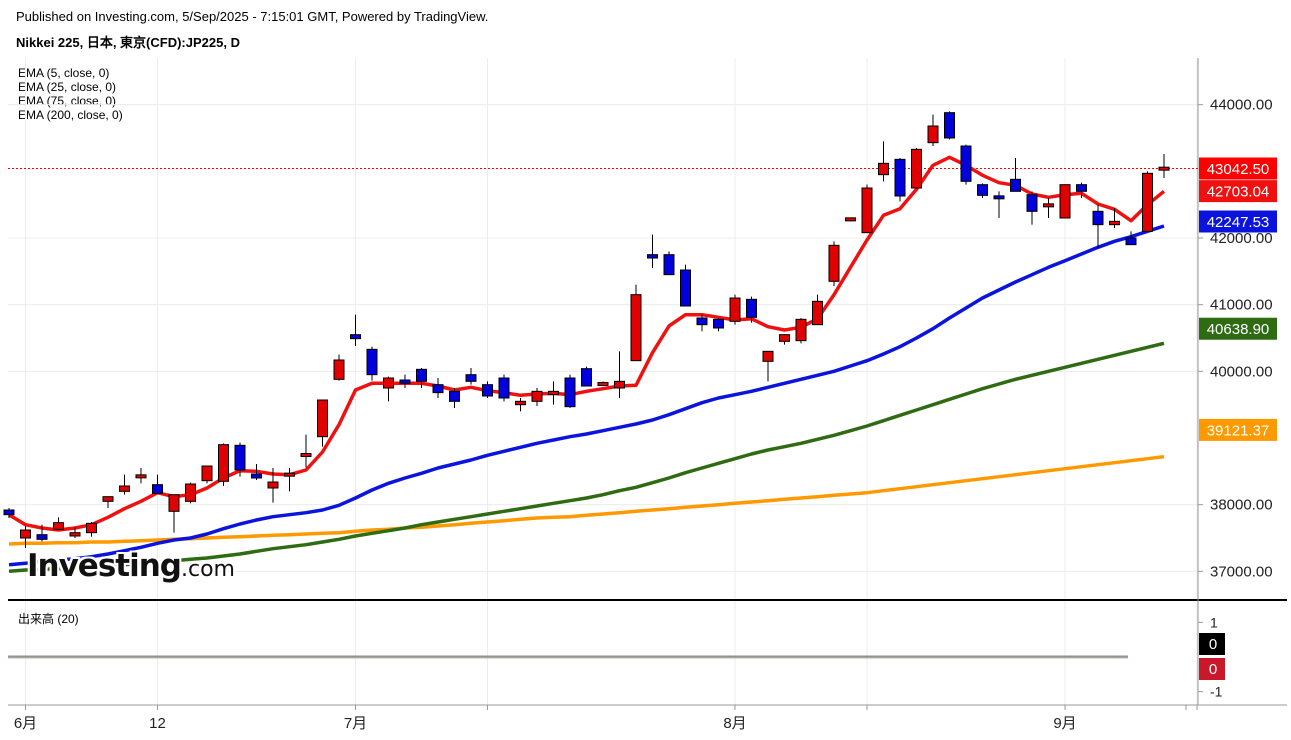 This screenshot has width=1291, height=740. What do you see at coordinates (48, 618) in the screenshot?
I see `volume-label: 出来高 (20)` at bounding box center [48, 618].